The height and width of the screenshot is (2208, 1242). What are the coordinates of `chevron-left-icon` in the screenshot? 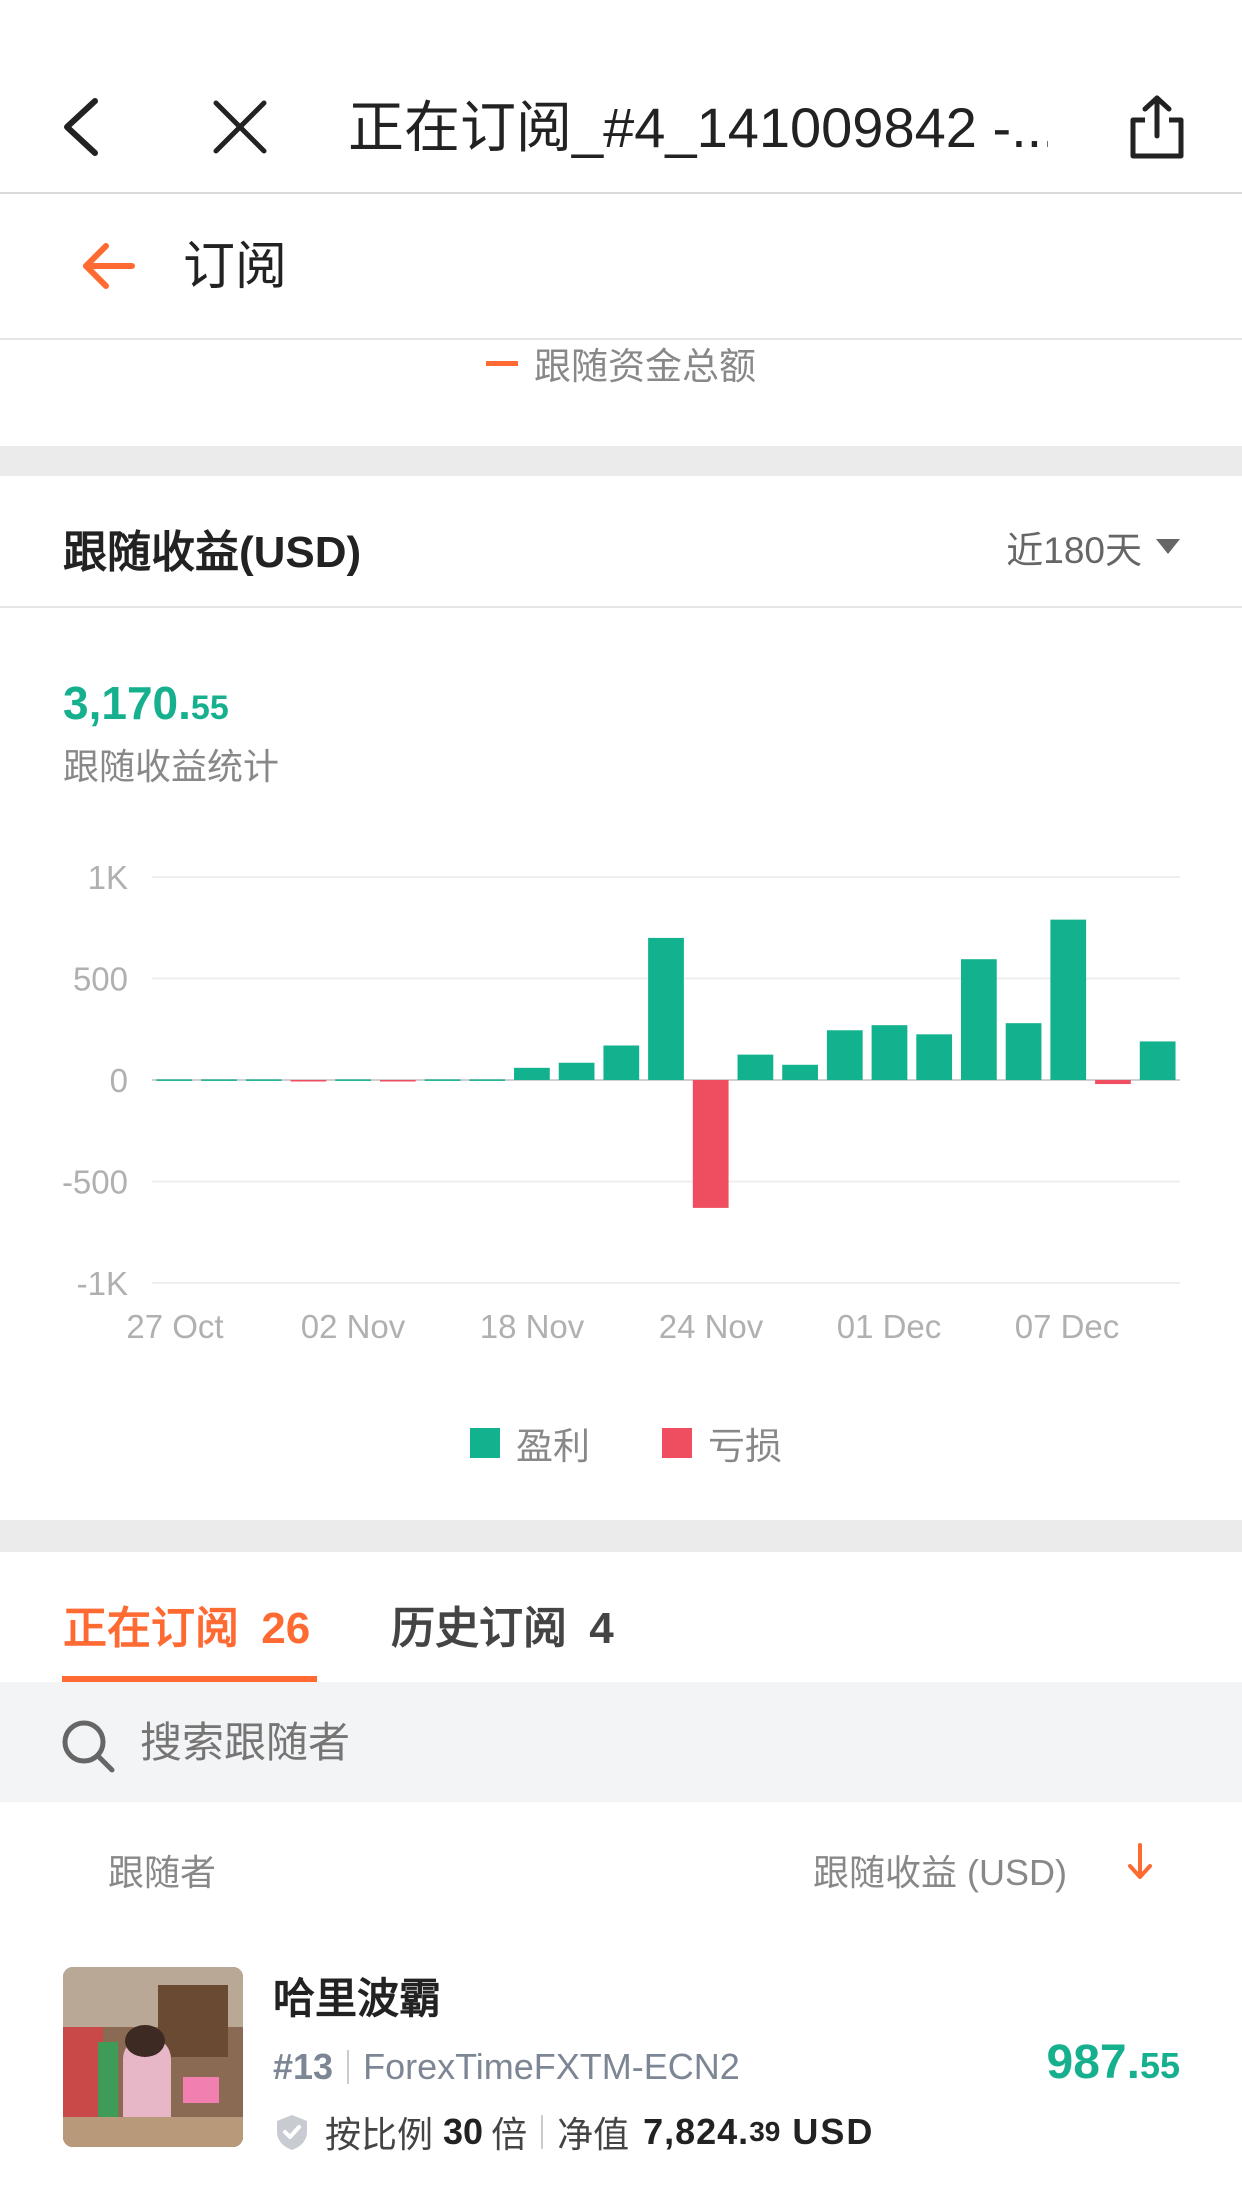 It's located at (81, 127).